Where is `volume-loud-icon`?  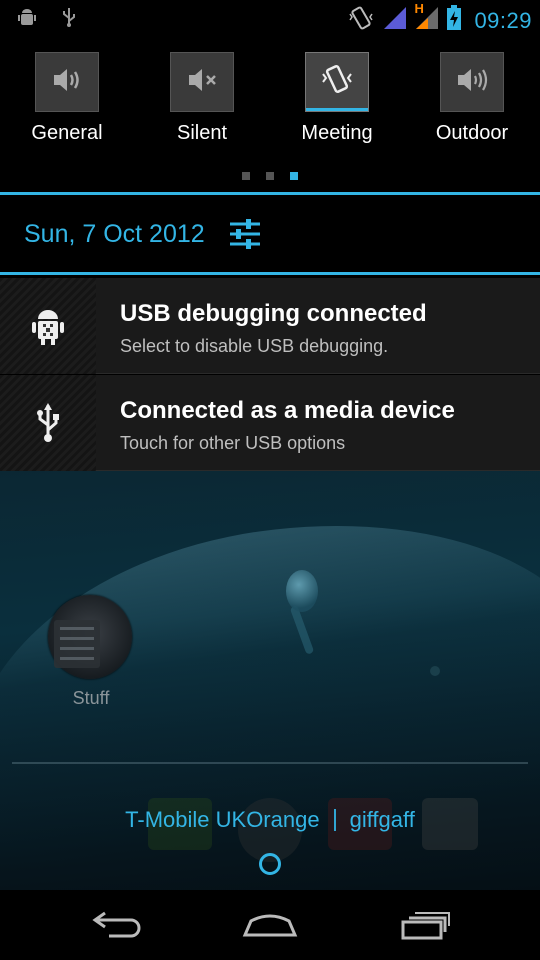 volume-loud-icon is located at coordinates (472, 82).